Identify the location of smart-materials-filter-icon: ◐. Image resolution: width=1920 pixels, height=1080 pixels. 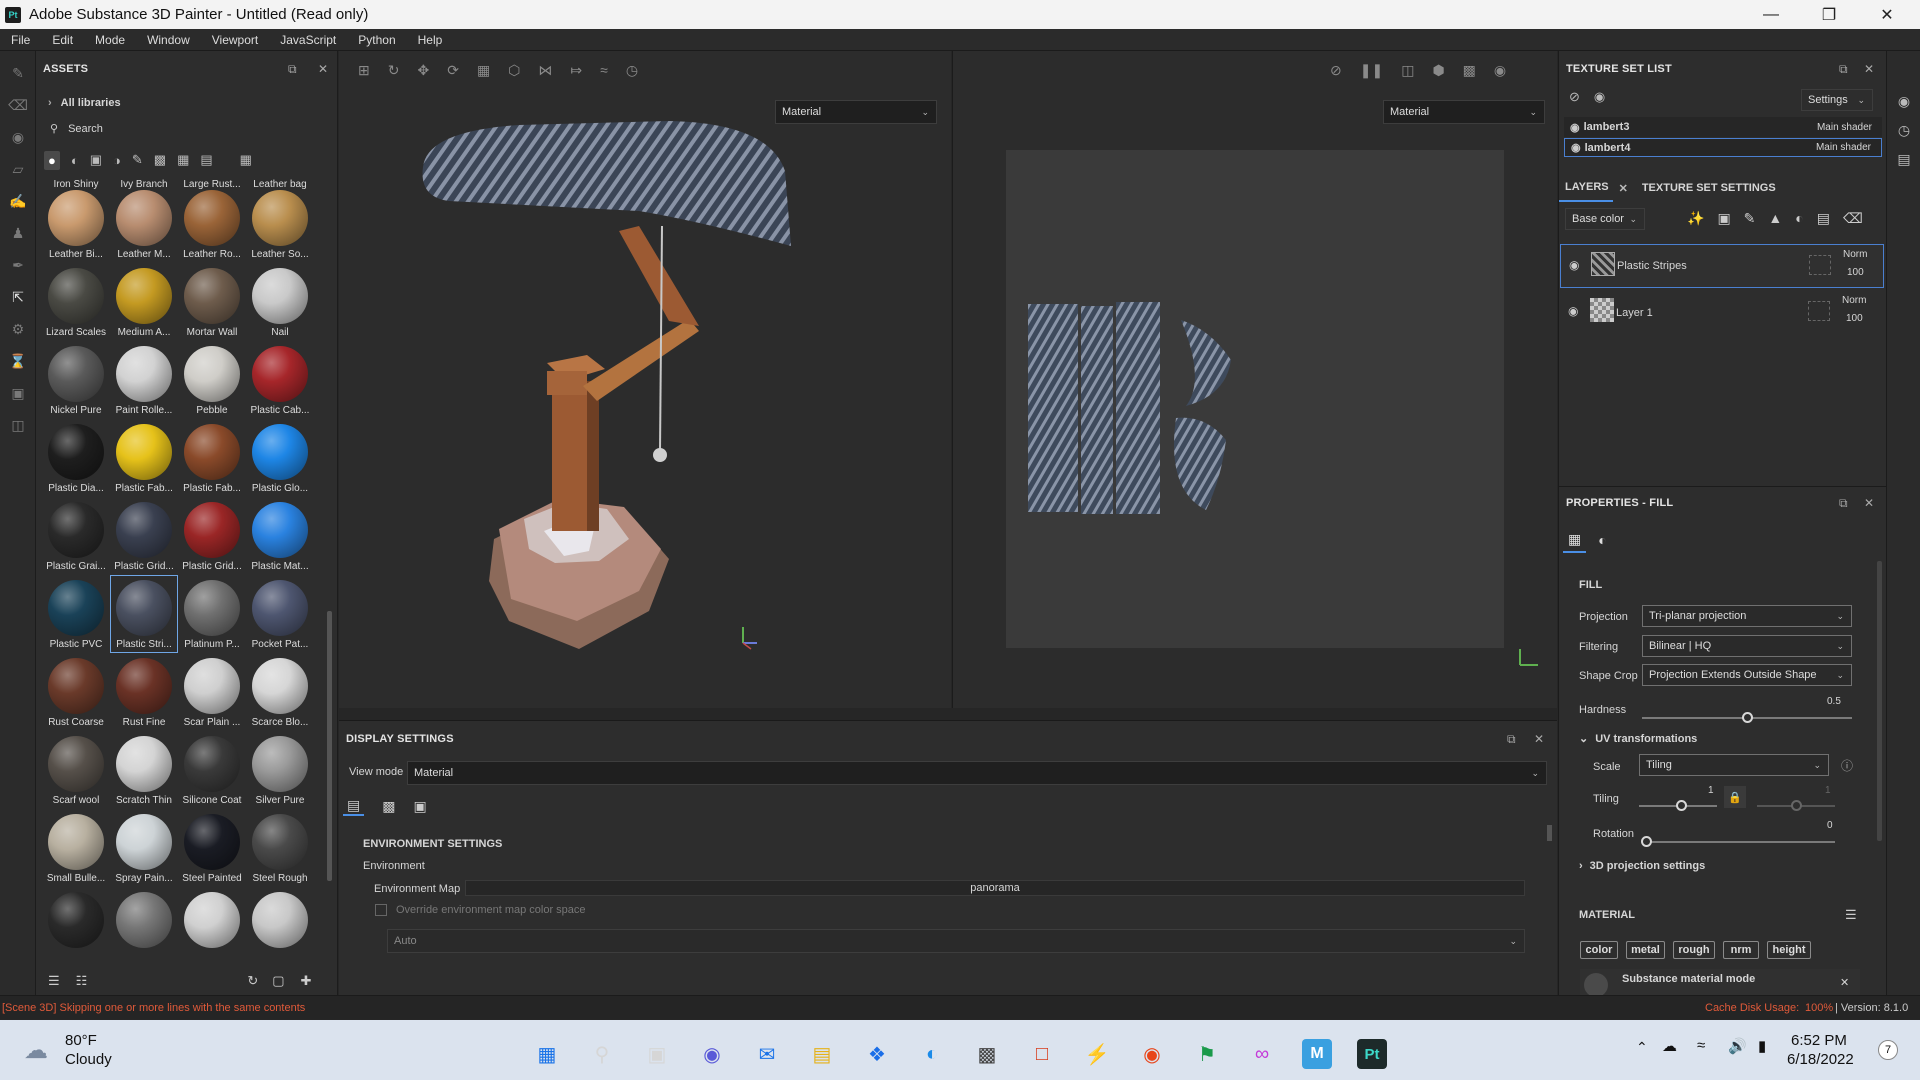
(75, 160).